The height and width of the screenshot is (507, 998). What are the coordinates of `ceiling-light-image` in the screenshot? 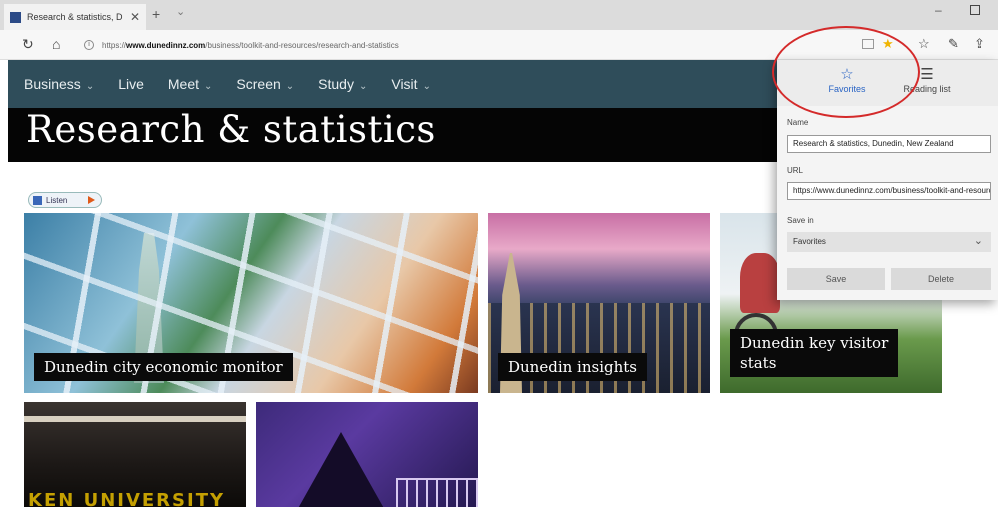 It's located at (135, 419).